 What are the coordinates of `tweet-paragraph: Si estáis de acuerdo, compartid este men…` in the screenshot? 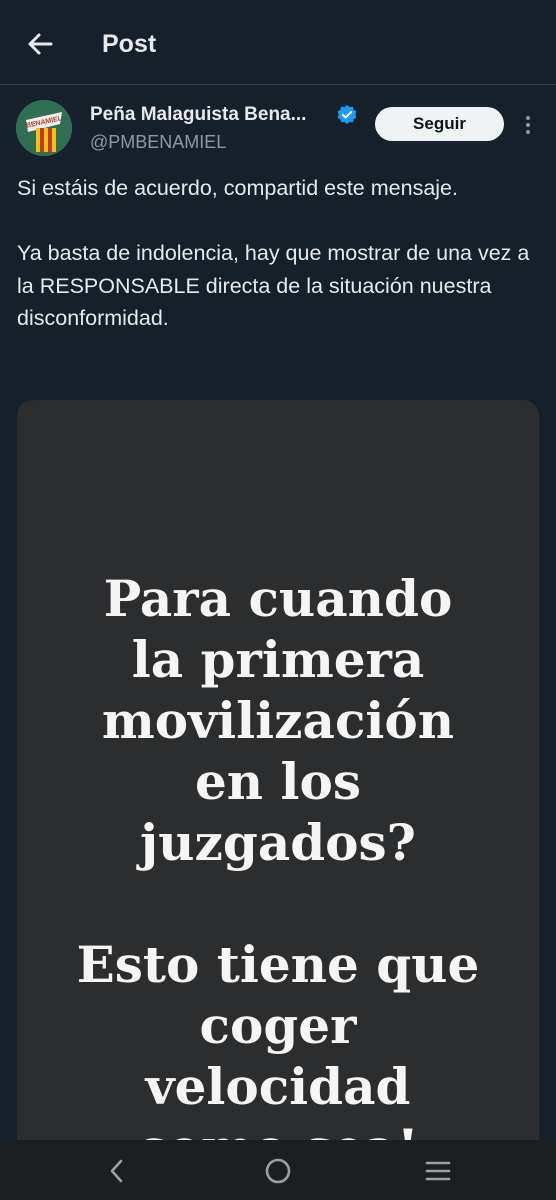 It's located at (237, 188).